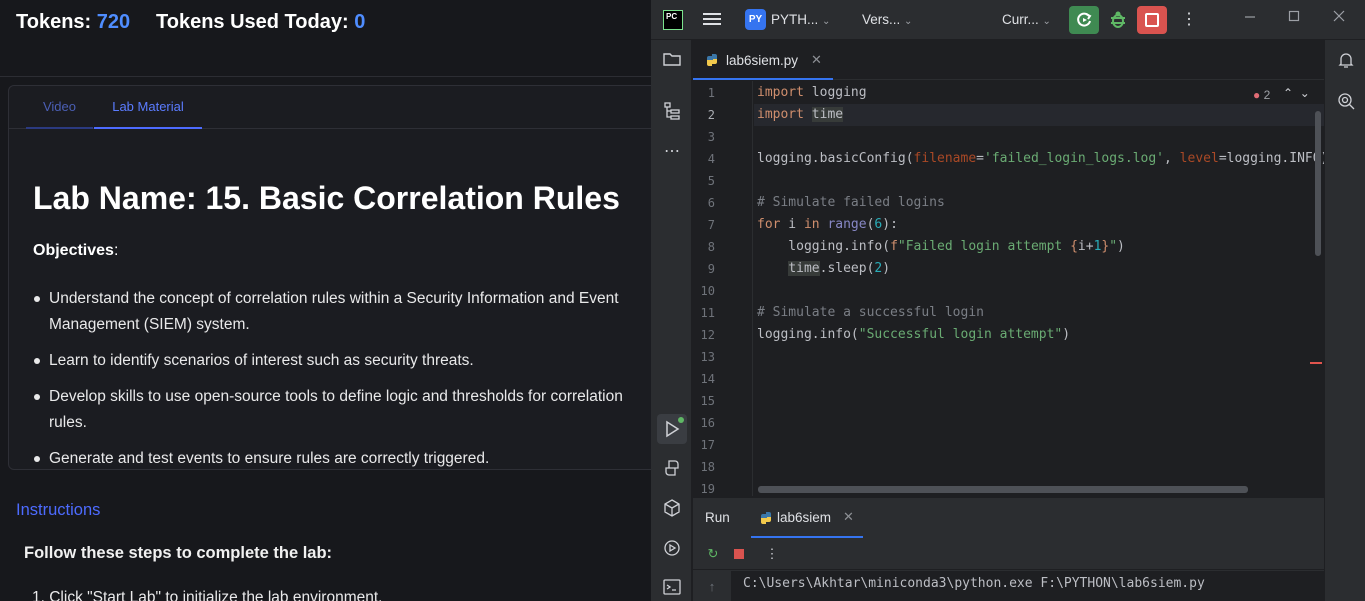  Describe the element at coordinates (260, 22) in the screenshot. I see `tokens-used-counter: Tokens Used Today: 0` at that location.